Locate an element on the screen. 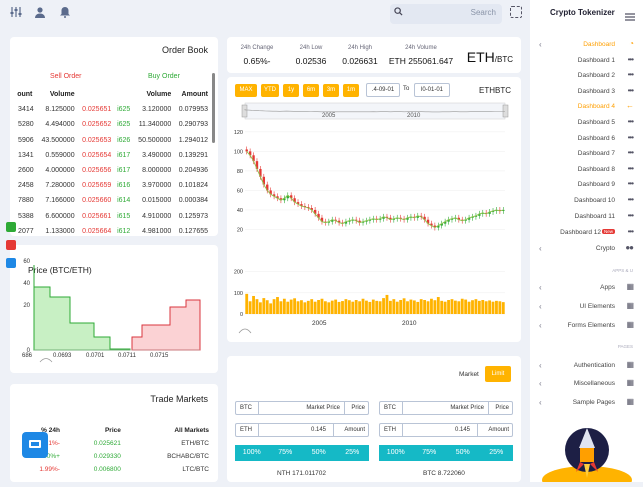 The image size is (643, 487). order-book-row: 2458 7.280000 0.025659 i616 3.970000 0.101824 is located at coordinates (112, 185).